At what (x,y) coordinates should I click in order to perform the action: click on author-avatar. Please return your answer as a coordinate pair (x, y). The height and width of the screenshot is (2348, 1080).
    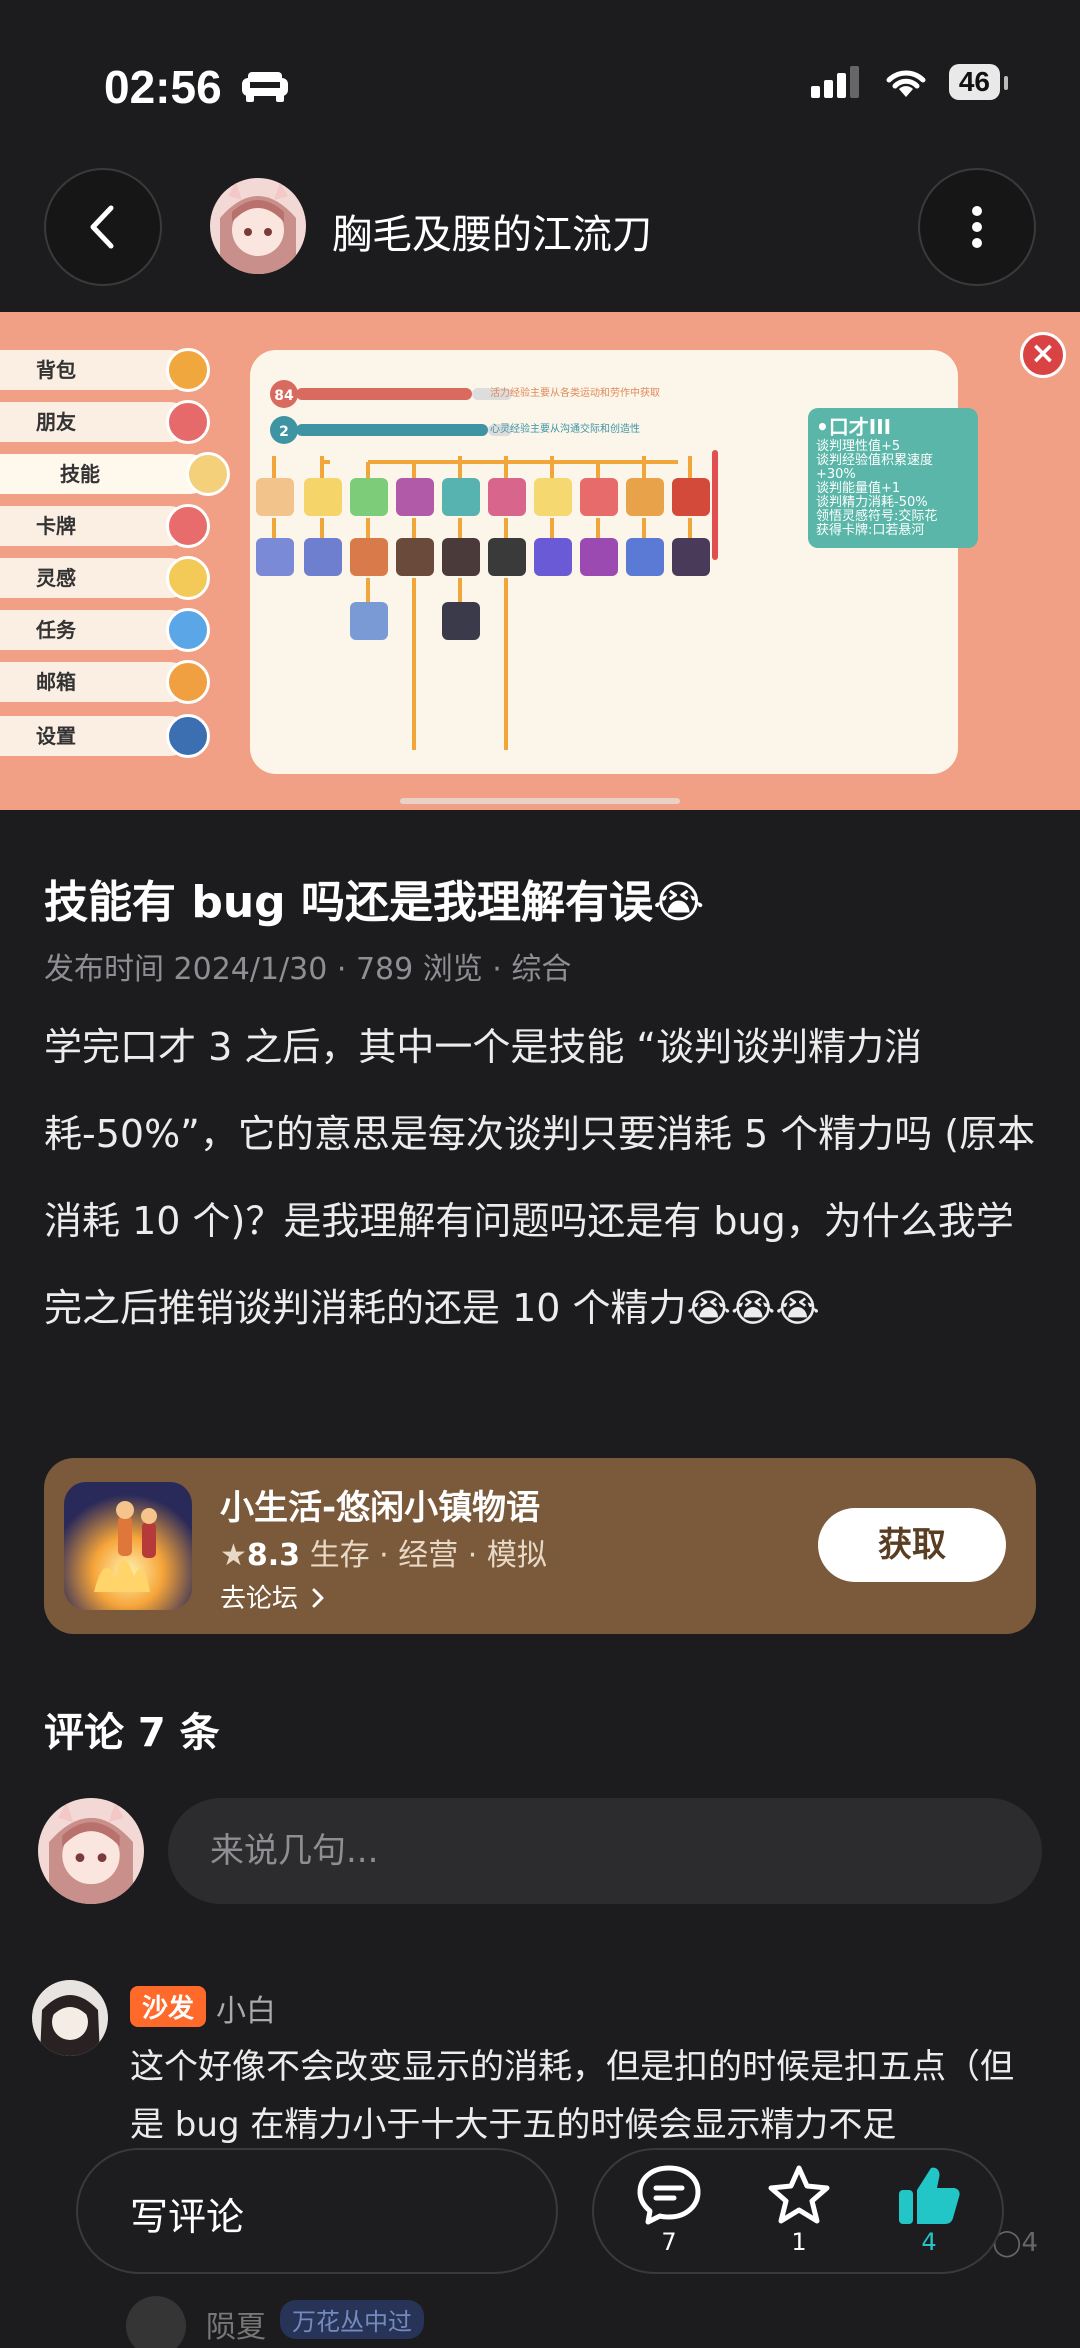
    Looking at the image, I should click on (258, 226).